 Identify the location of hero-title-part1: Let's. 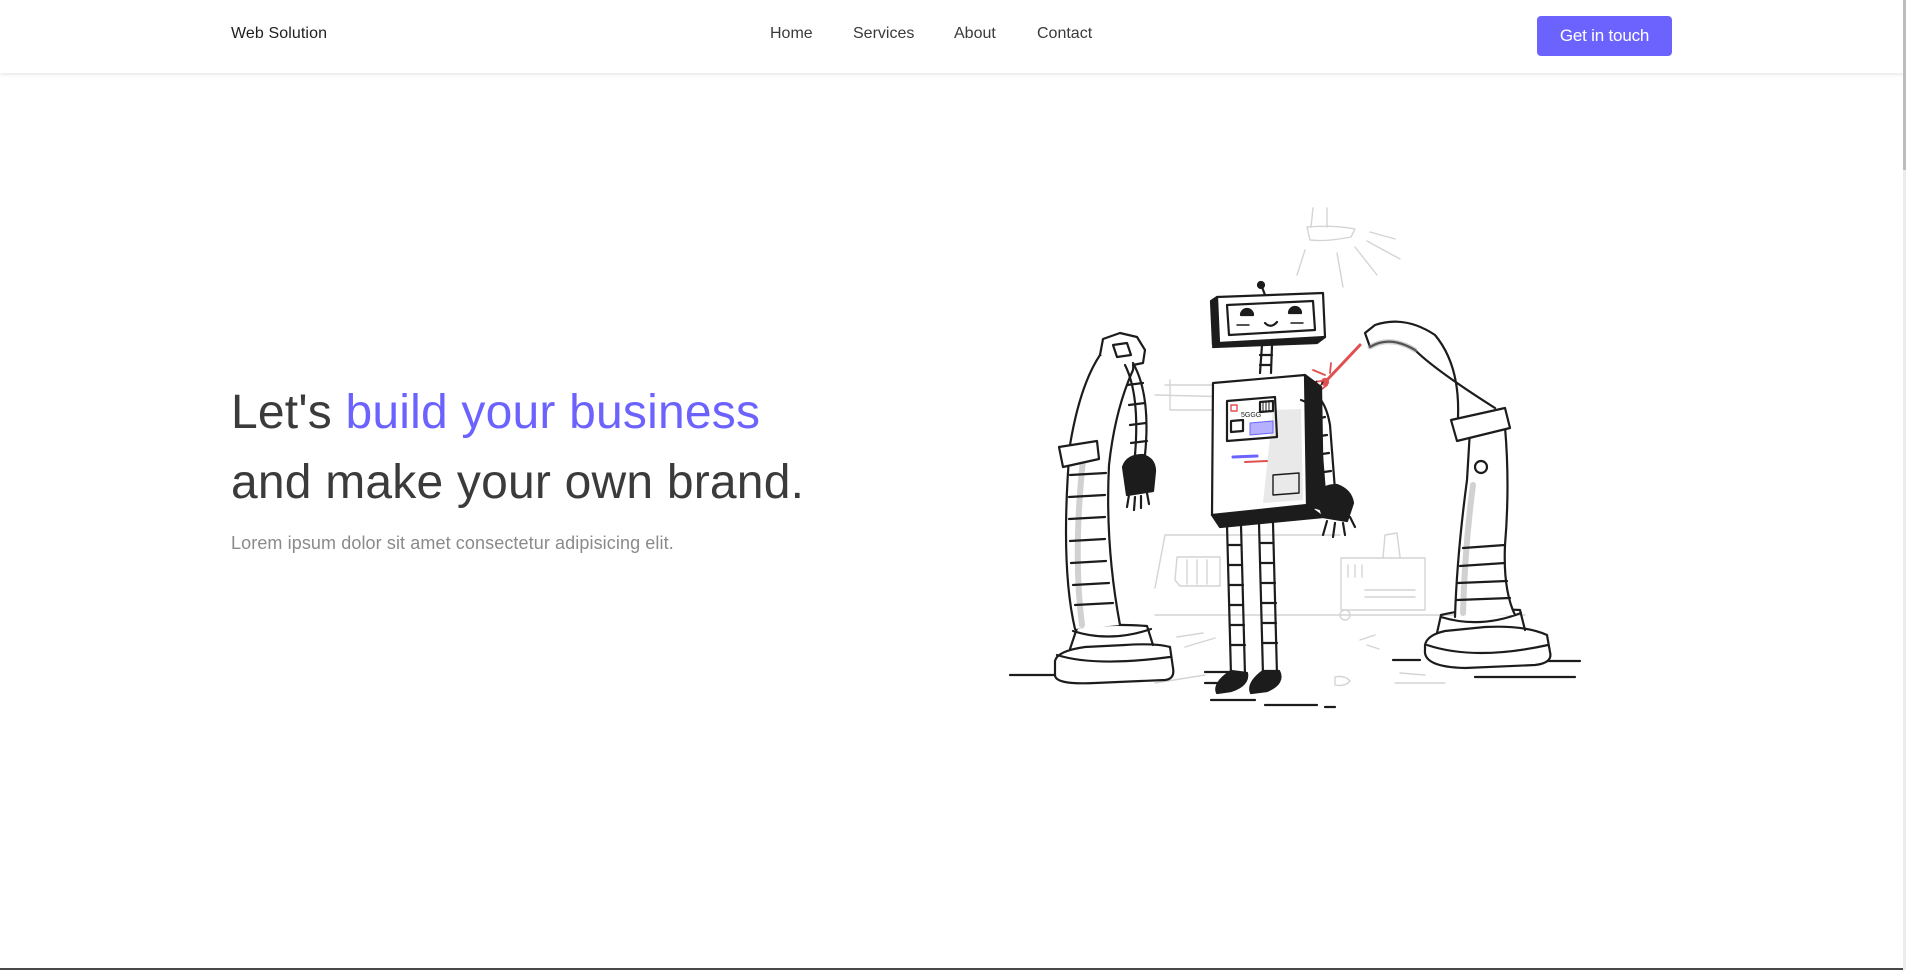
(288, 412).